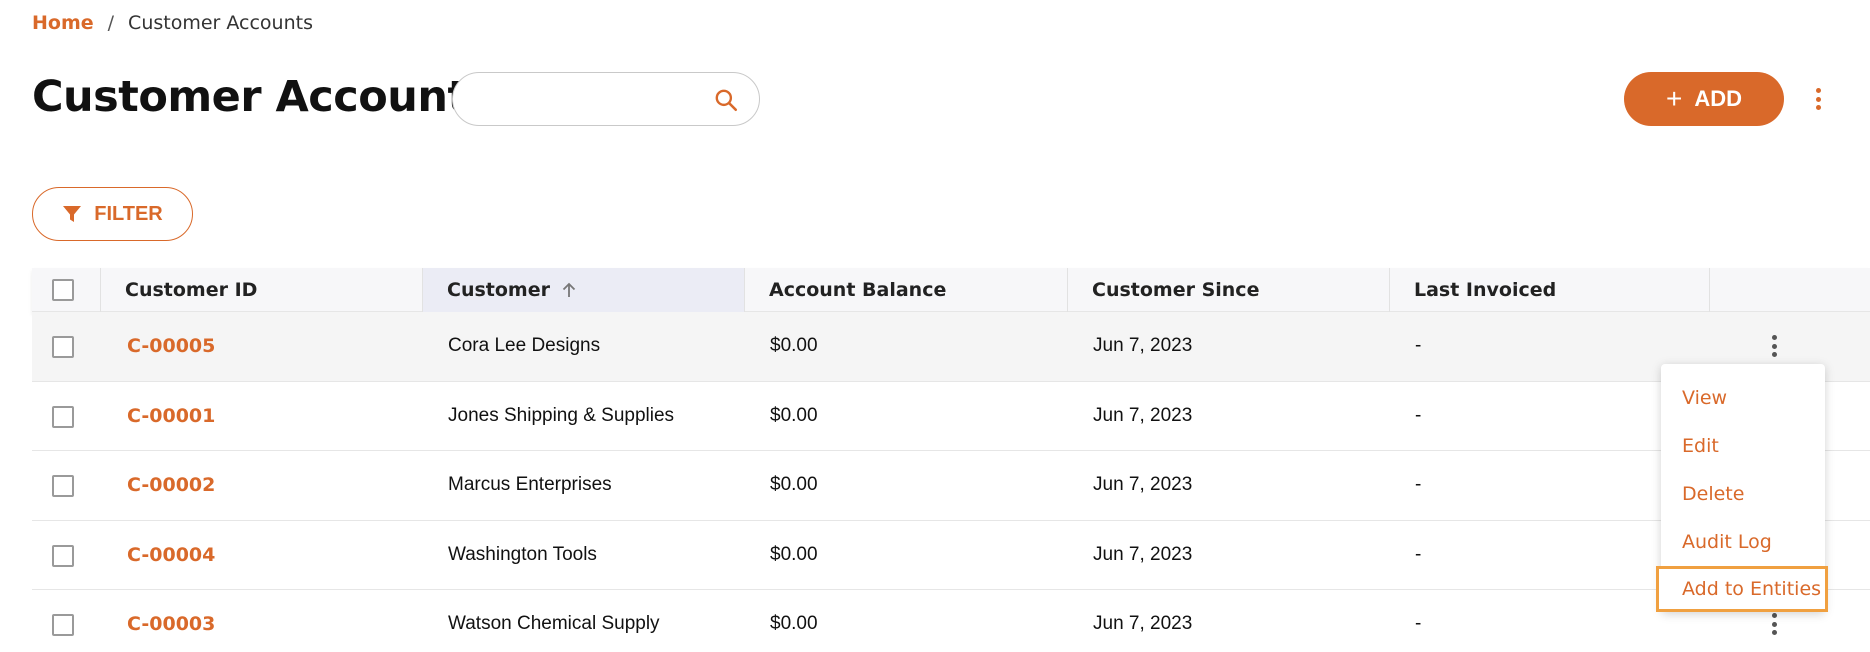  What do you see at coordinates (1485, 290) in the screenshot?
I see `column-header-label: Last Invoiced` at bounding box center [1485, 290].